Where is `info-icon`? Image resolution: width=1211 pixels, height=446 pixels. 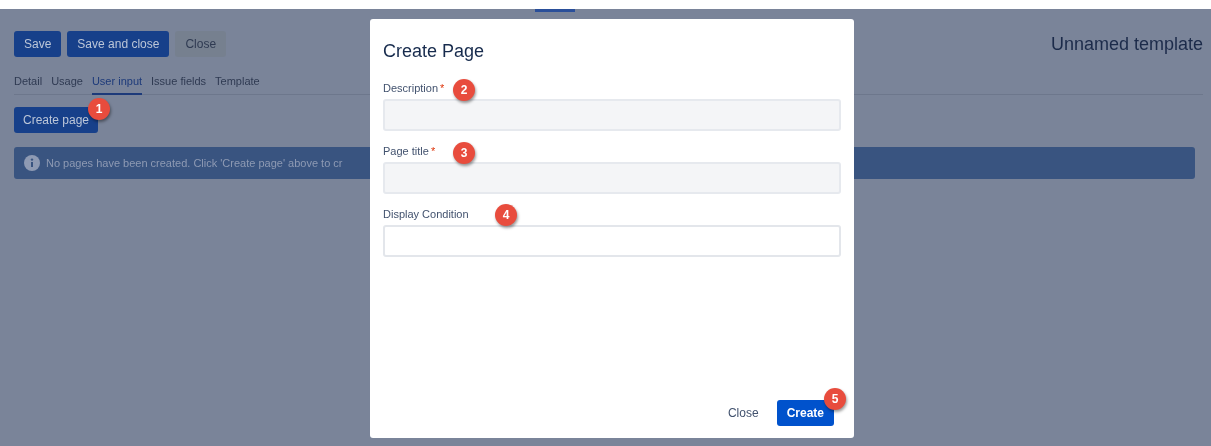
info-icon is located at coordinates (32, 163).